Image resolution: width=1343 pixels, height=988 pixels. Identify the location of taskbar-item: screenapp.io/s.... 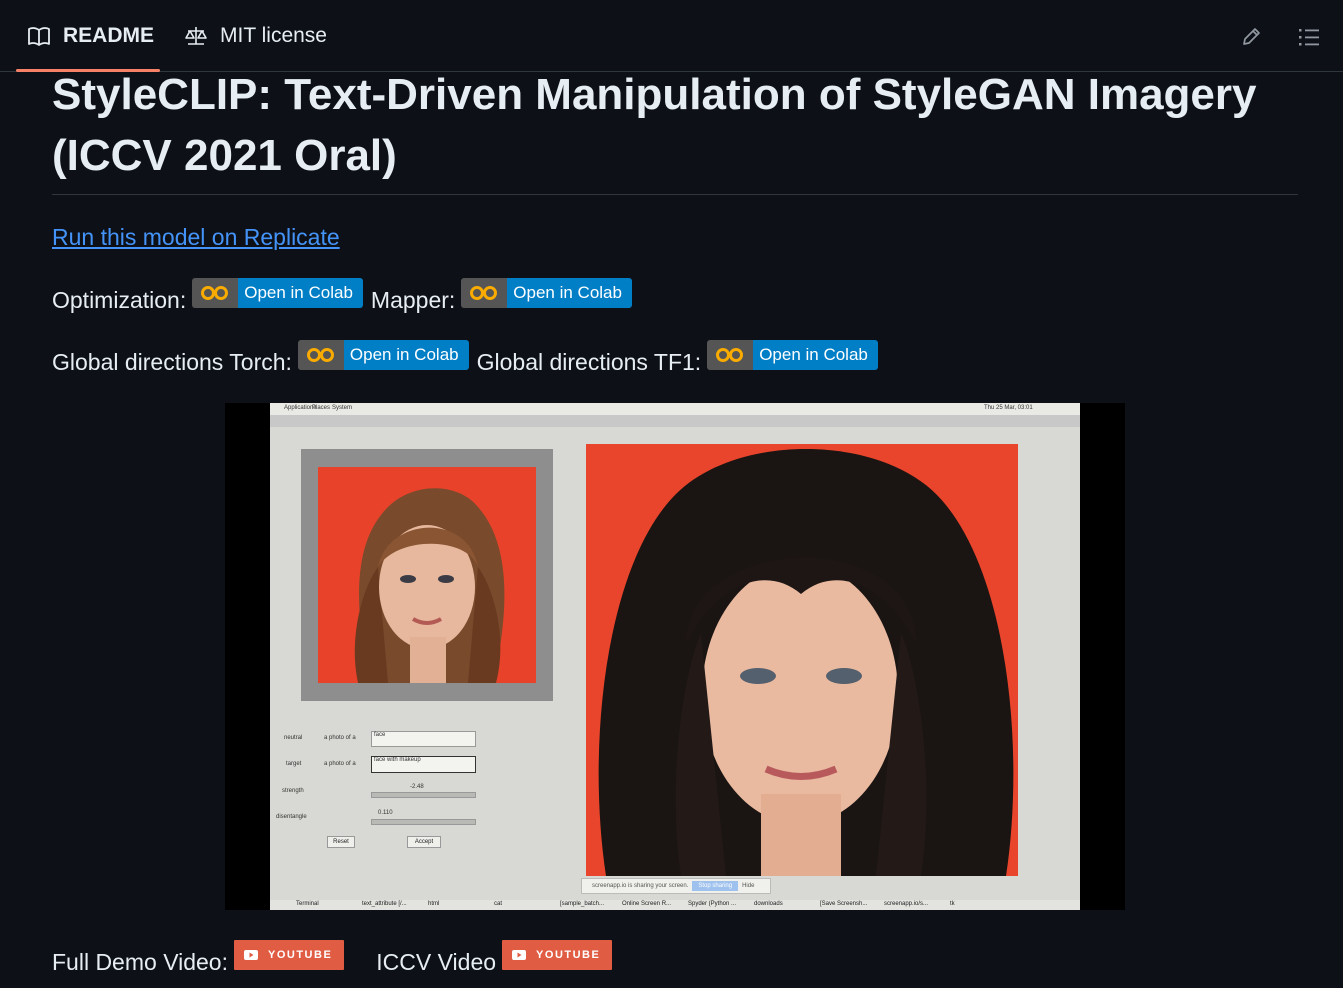
(906, 904).